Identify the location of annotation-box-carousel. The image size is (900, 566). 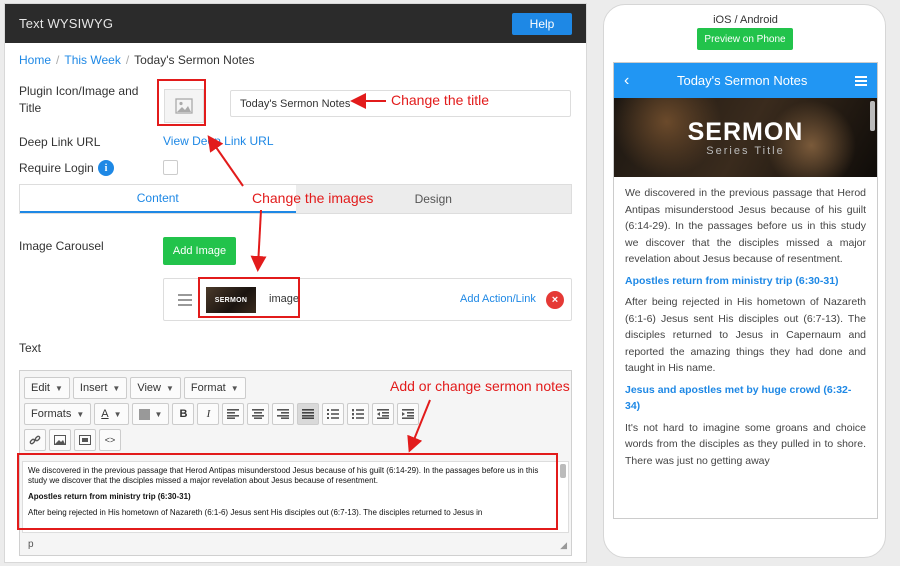
(249, 297).